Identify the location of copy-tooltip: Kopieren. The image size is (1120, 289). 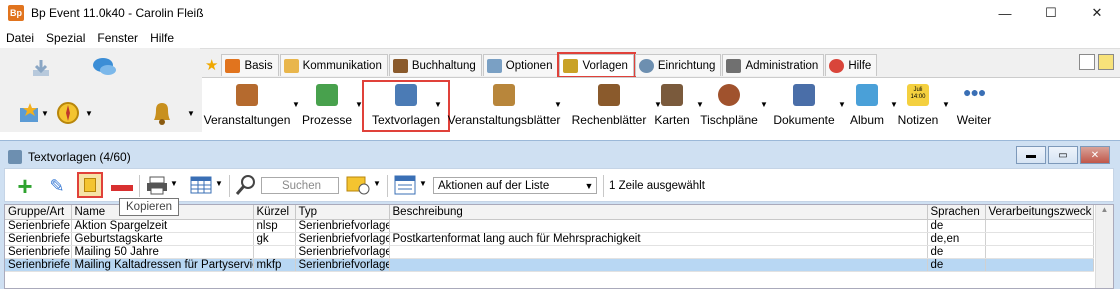
(149, 207).